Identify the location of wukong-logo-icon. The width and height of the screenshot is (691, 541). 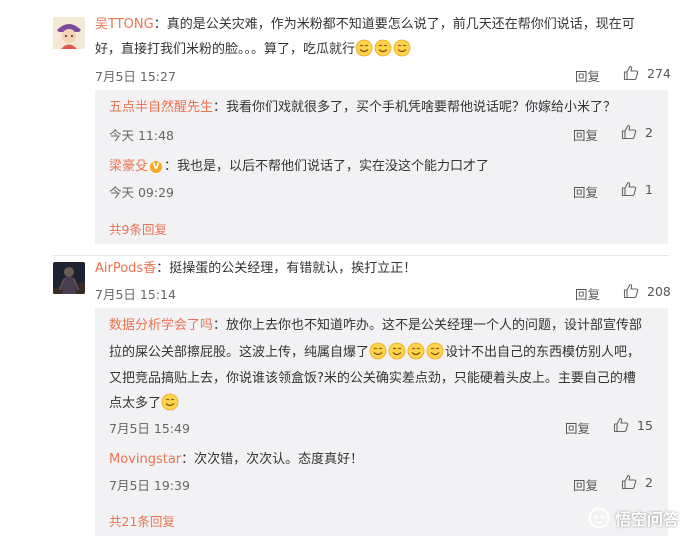
(599, 518).